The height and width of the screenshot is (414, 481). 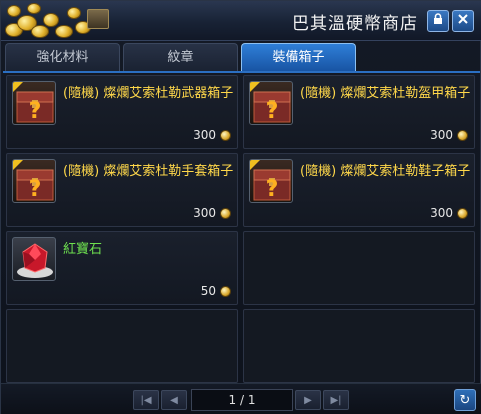 What do you see at coordinates (57, 21) in the screenshot?
I see `coin-pile-icon` at bounding box center [57, 21].